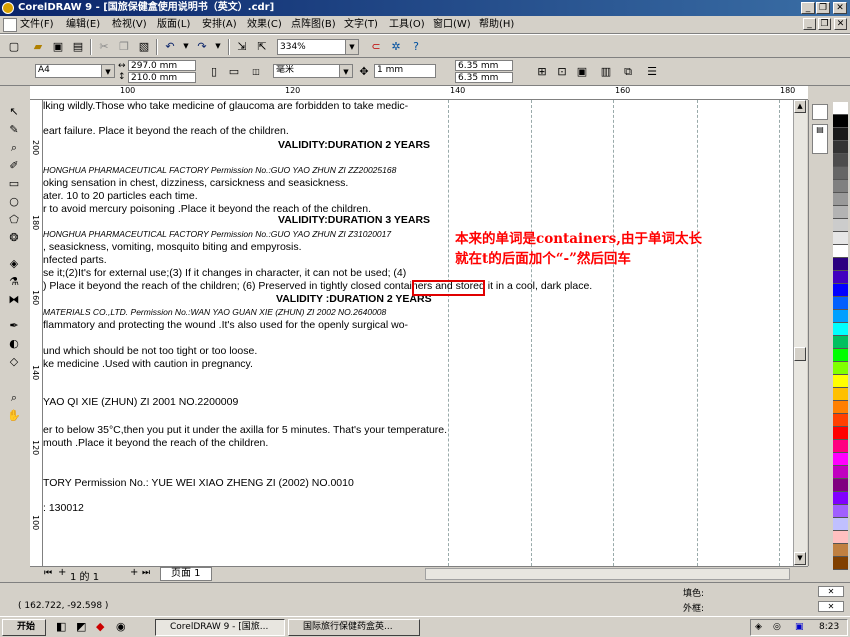  I want to click on doc-restore-button: ❐, so click(824, 24).